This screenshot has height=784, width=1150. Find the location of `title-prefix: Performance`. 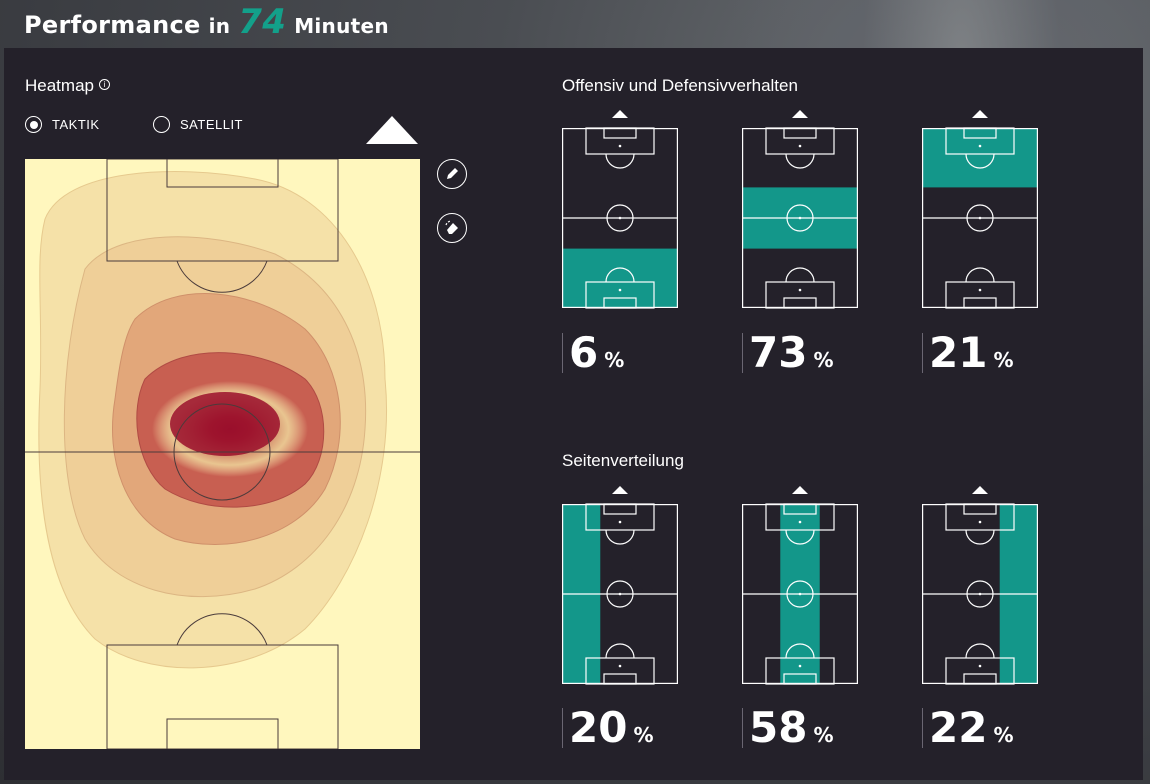

title-prefix: Performance is located at coordinates (112, 25).